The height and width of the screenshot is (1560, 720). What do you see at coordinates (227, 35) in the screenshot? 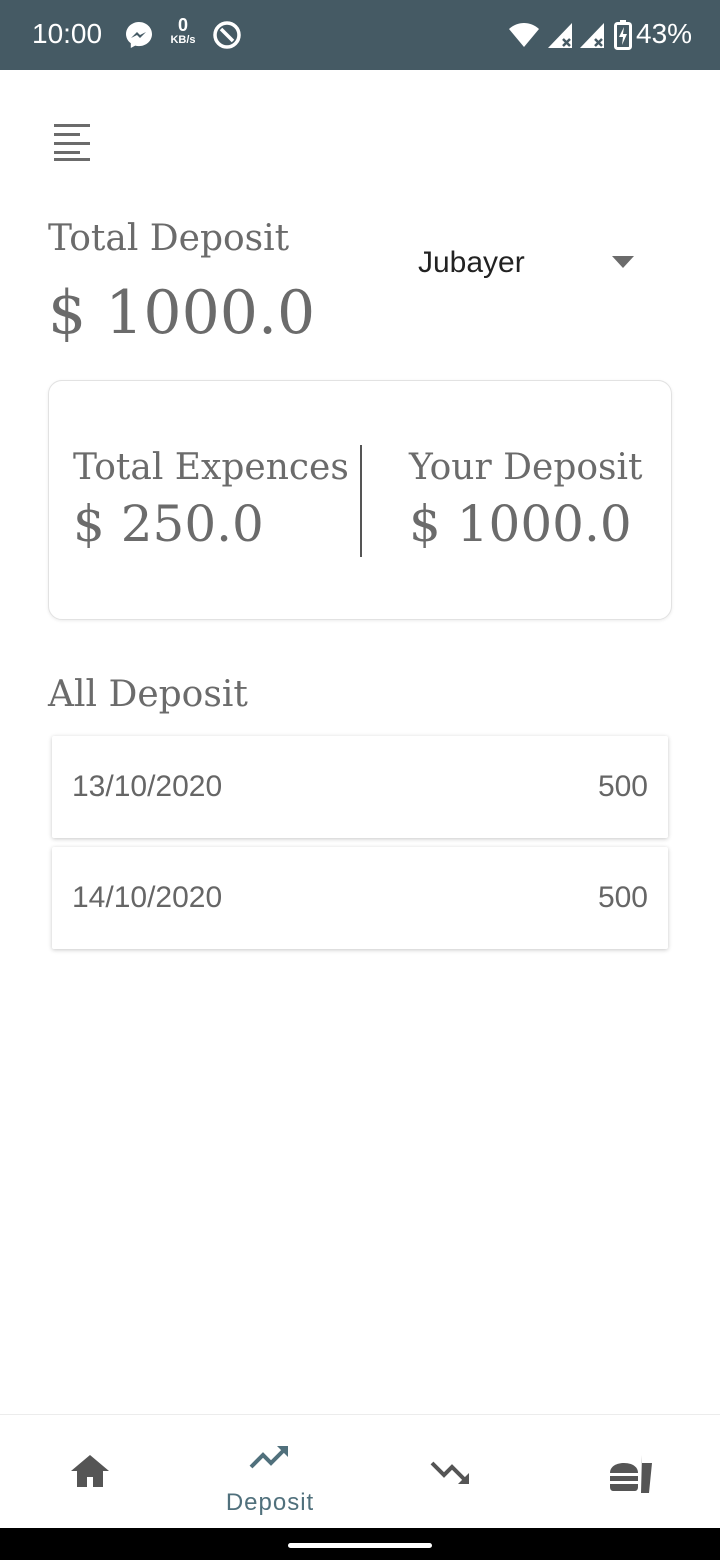
I see `at-sign-icon` at bounding box center [227, 35].